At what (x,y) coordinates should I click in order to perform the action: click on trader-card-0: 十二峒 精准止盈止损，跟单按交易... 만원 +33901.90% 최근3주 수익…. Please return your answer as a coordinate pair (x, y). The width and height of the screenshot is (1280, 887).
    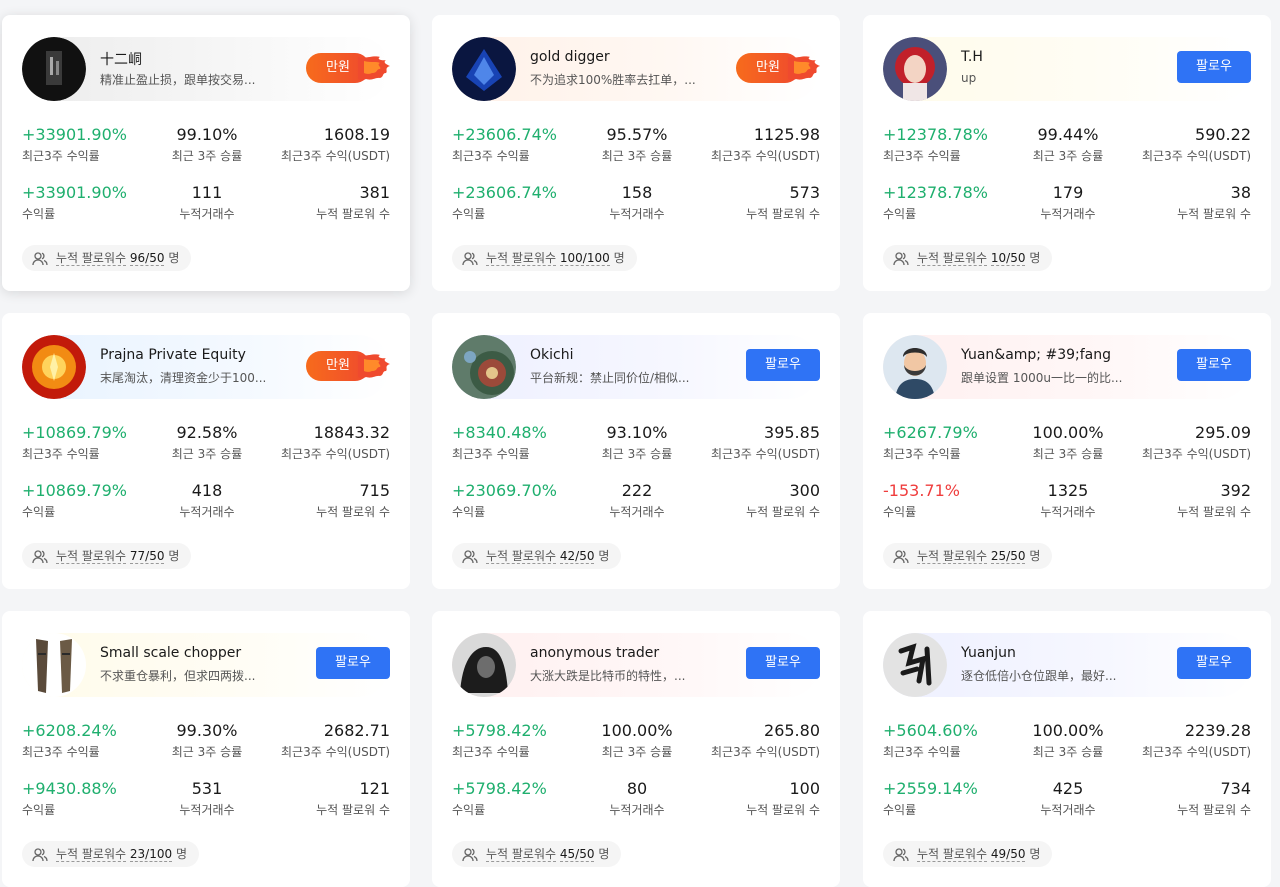
    Looking at the image, I should click on (206, 153).